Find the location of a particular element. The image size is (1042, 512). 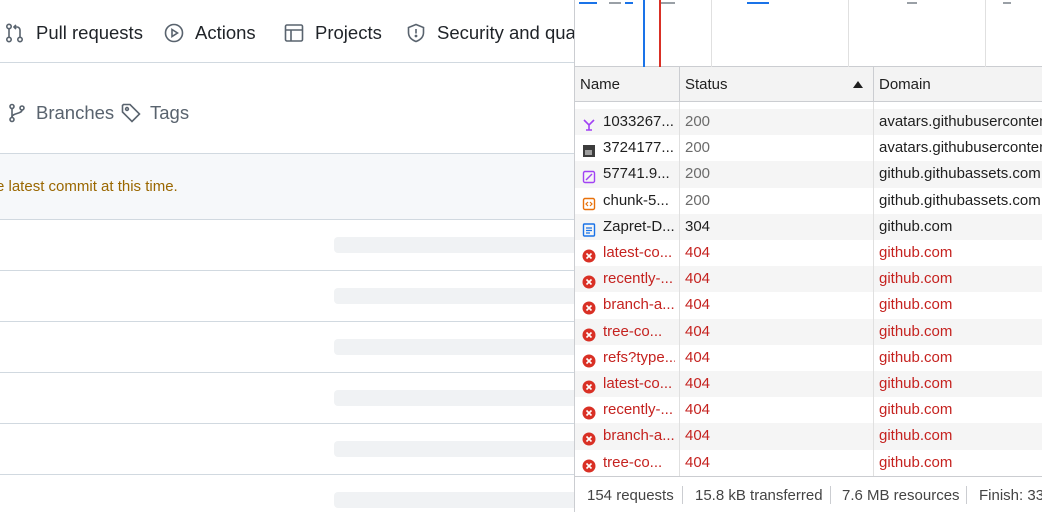

tags-link: Tags is located at coordinates (154, 113).